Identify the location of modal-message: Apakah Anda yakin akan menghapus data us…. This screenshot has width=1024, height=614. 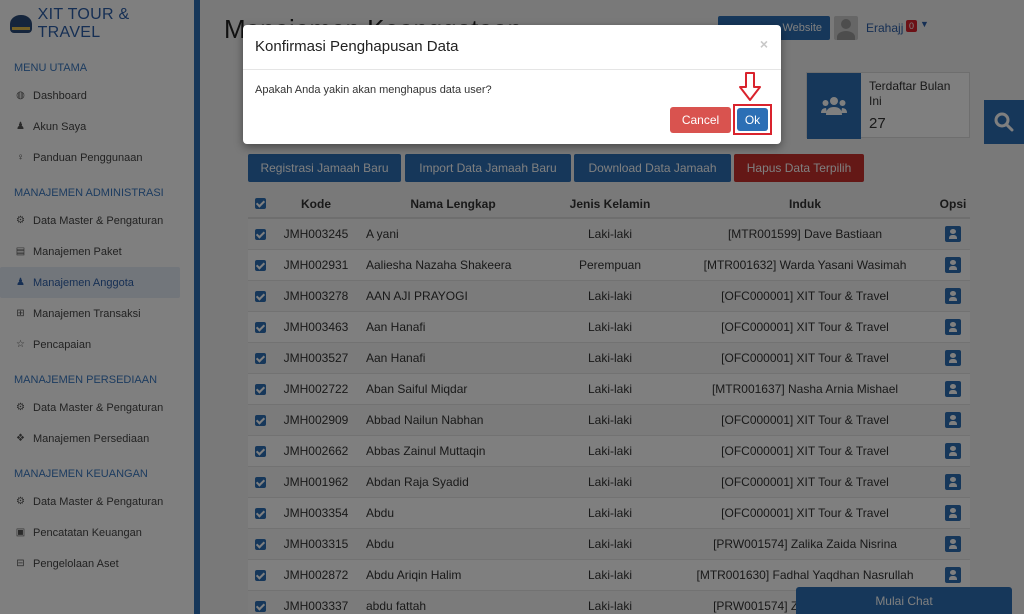
(373, 90).